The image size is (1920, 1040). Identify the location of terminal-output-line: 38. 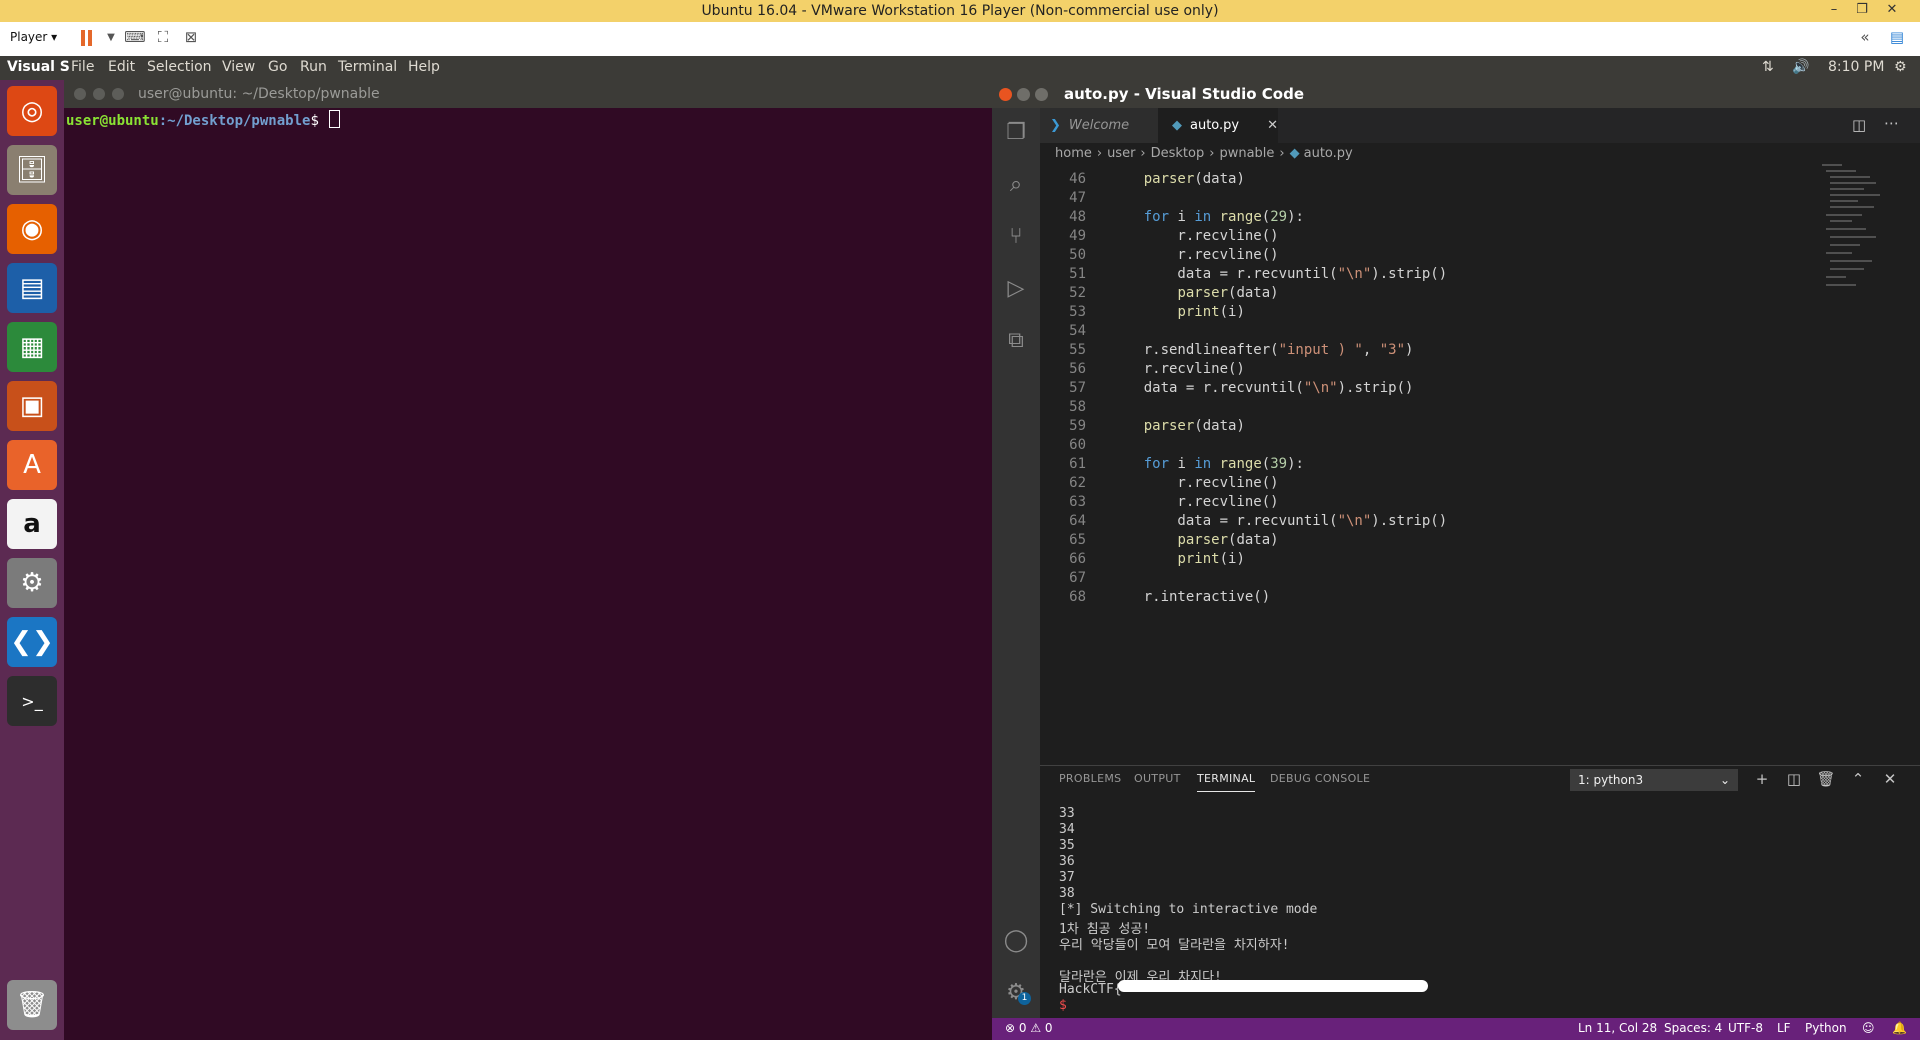
(1067, 893).